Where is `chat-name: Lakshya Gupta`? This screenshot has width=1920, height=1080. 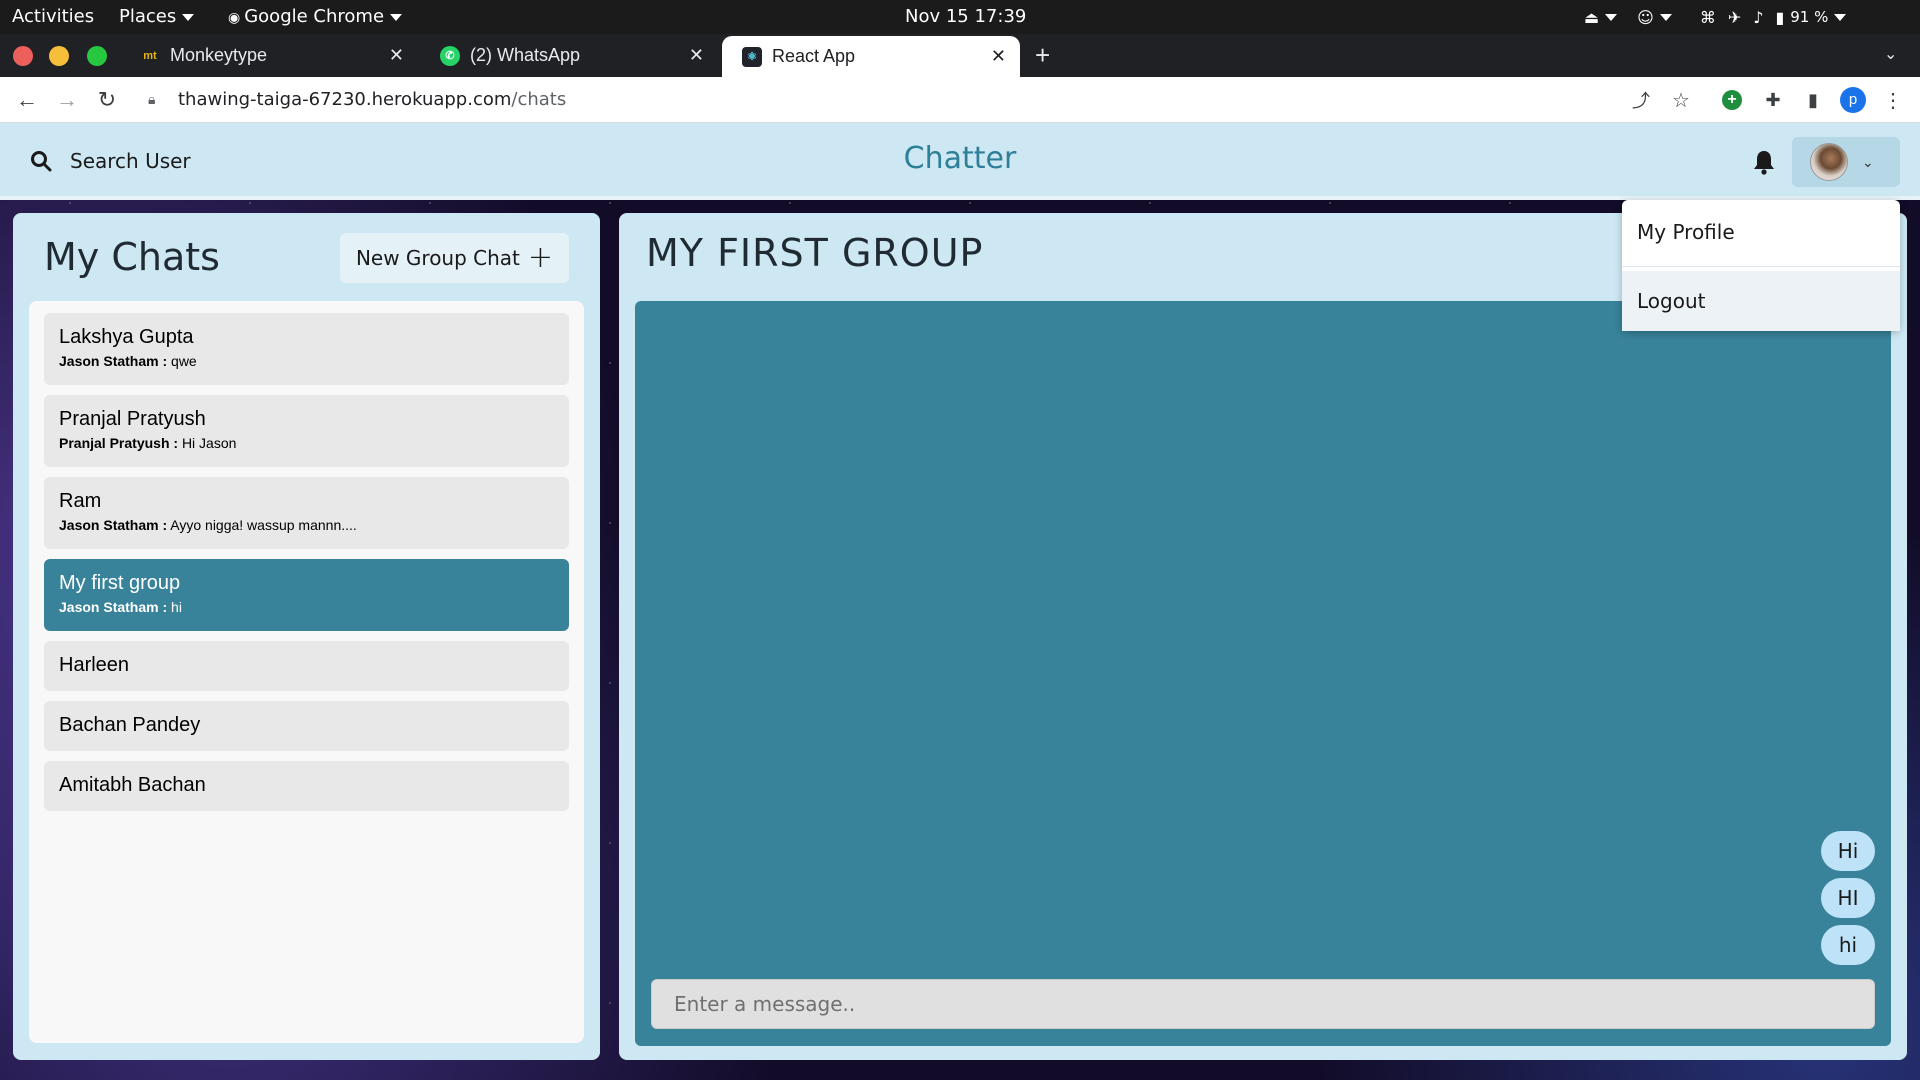
chat-name: Lakshya Gupta is located at coordinates (126, 337).